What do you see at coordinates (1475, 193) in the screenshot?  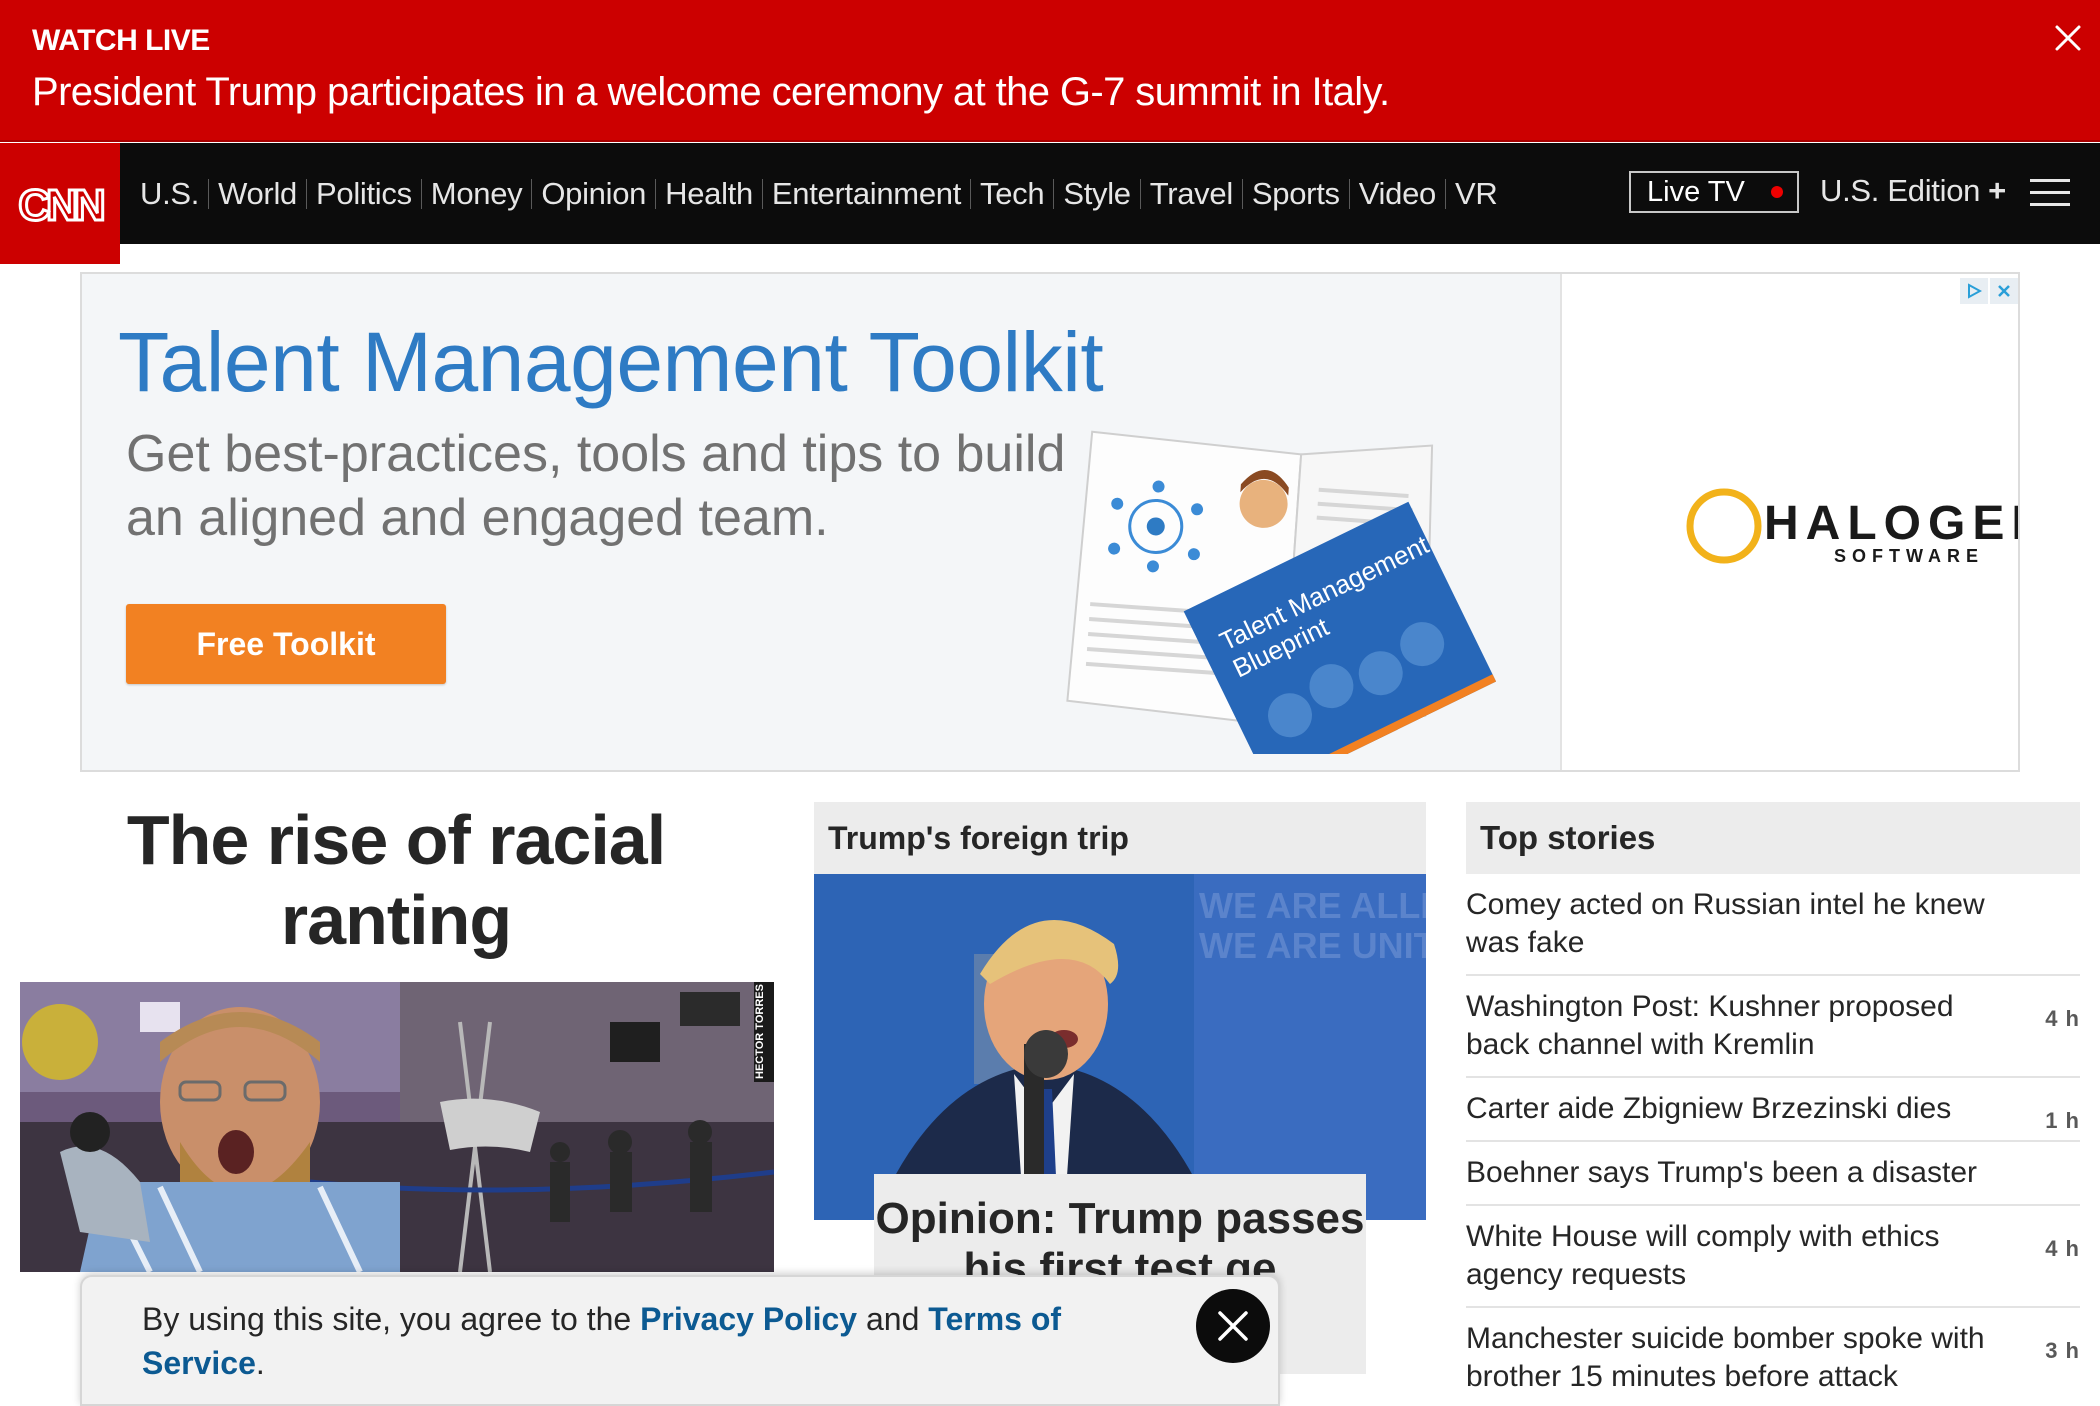 I see `nav-link-vr: VR` at bounding box center [1475, 193].